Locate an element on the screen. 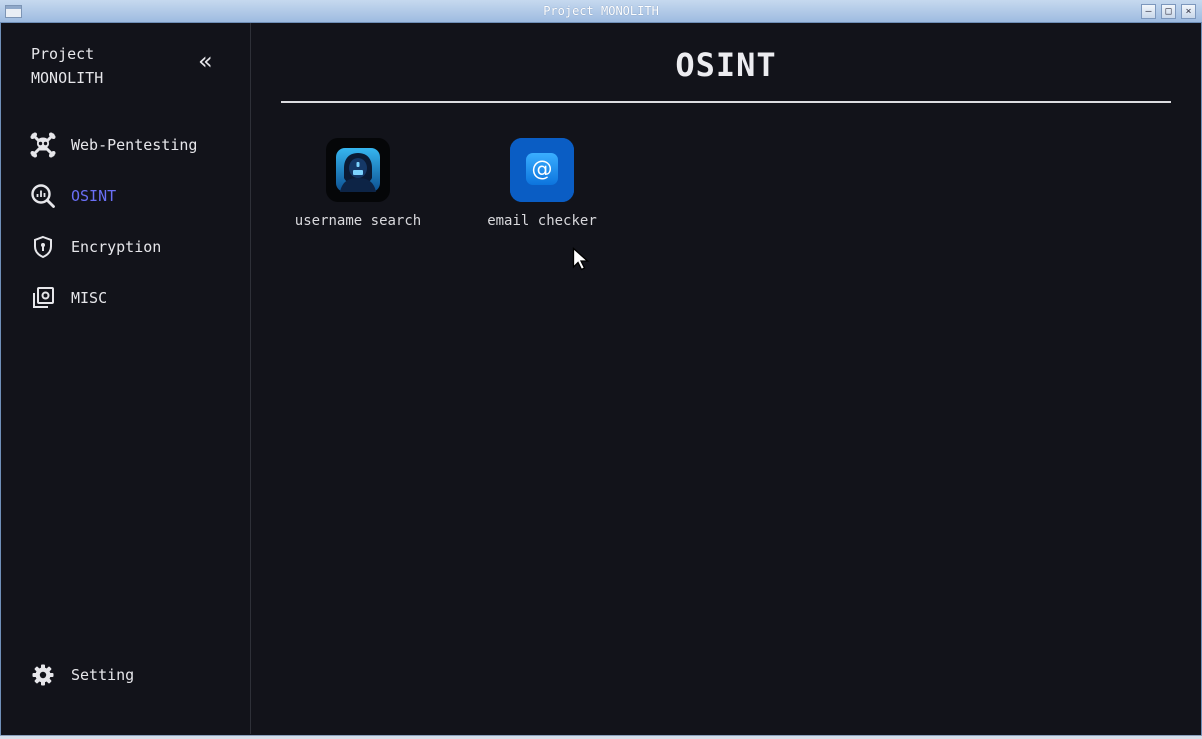 Image resolution: width=1202 pixels, height=739 pixels. sidebar-item-label: OSINT is located at coordinates (94, 196).